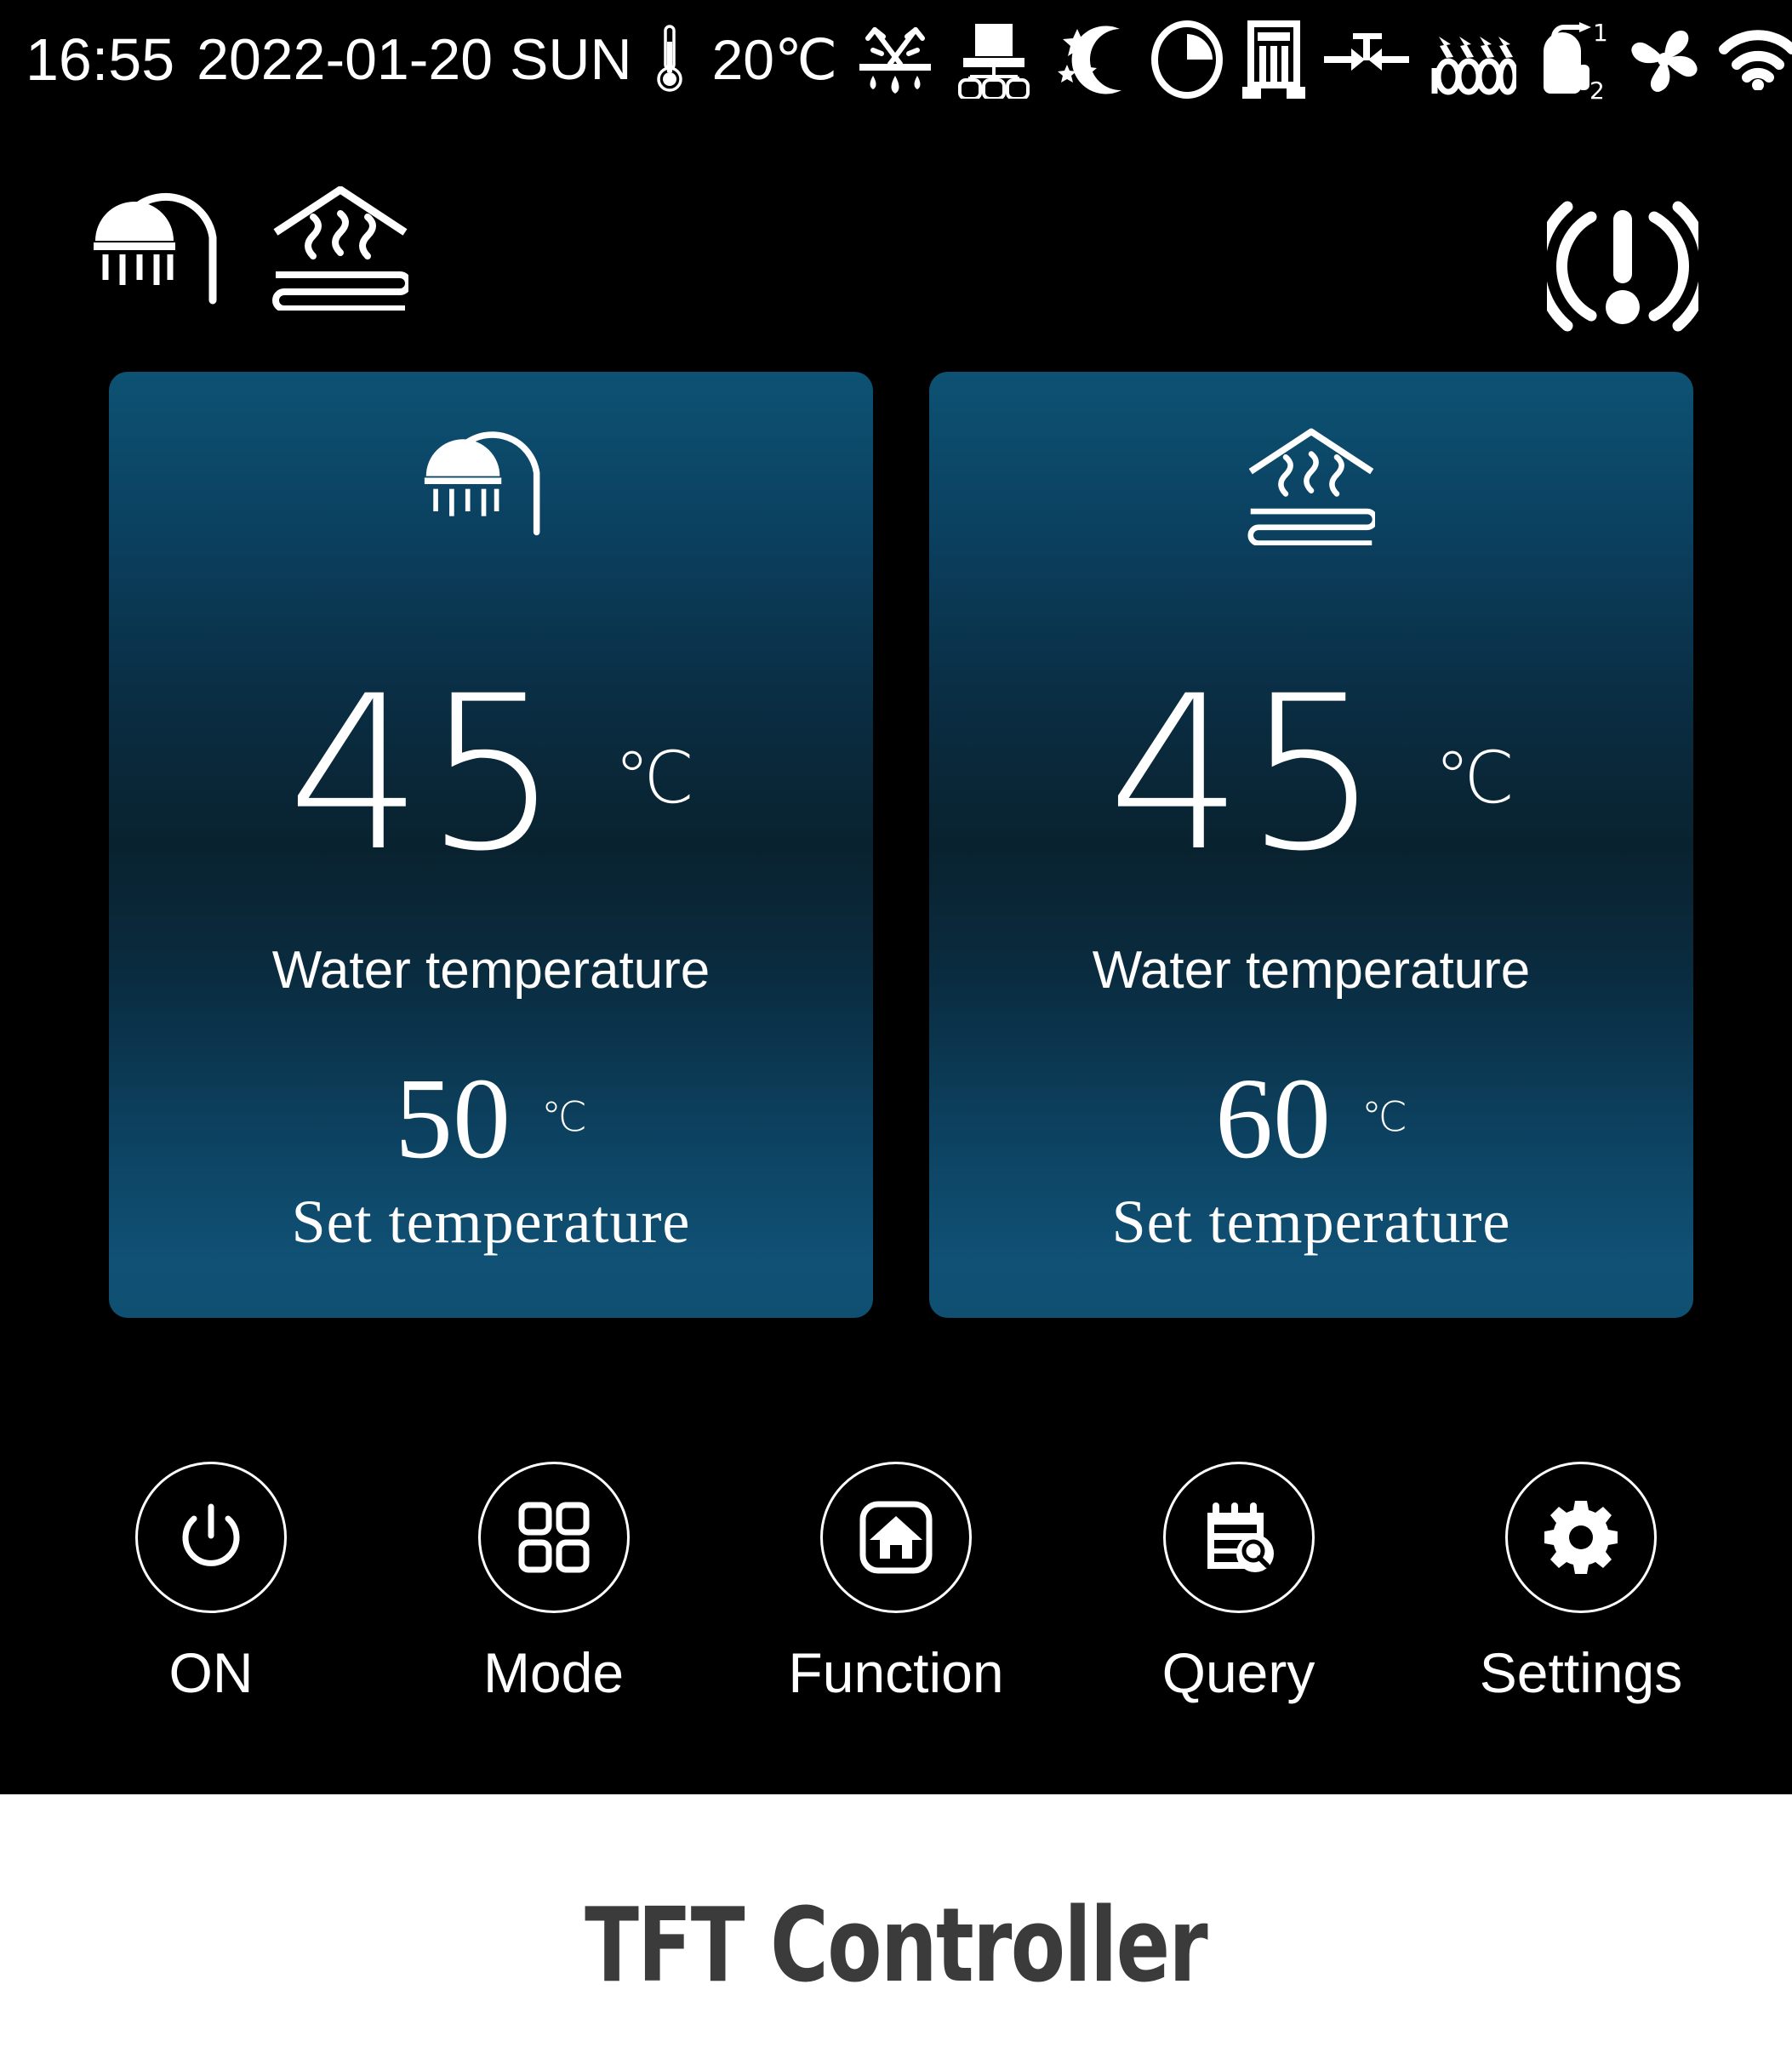  Describe the element at coordinates (1092, 59) in the screenshot. I see `night-mode-icon` at that location.